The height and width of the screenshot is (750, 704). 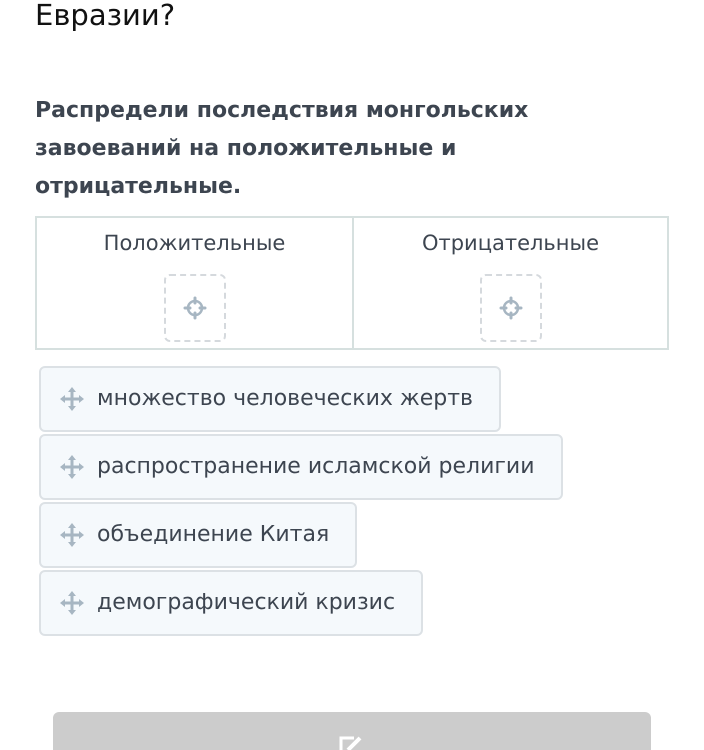 What do you see at coordinates (511, 243) in the screenshot?
I see `column-heading: Отрицательные` at bounding box center [511, 243].